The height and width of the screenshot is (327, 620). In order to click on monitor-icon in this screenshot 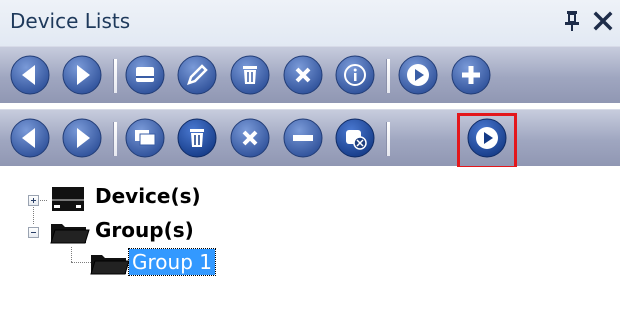, I will do `click(145, 138)`.